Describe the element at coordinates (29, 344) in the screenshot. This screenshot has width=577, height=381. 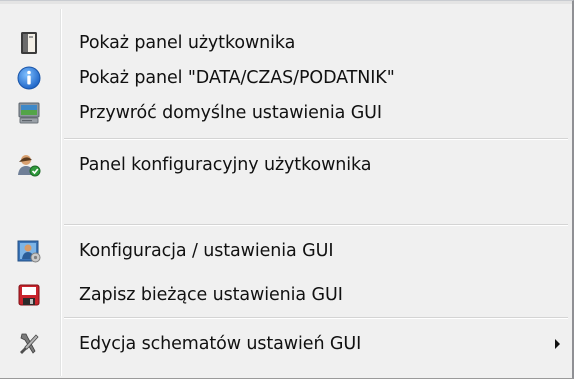
I see `tools-icon` at that location.